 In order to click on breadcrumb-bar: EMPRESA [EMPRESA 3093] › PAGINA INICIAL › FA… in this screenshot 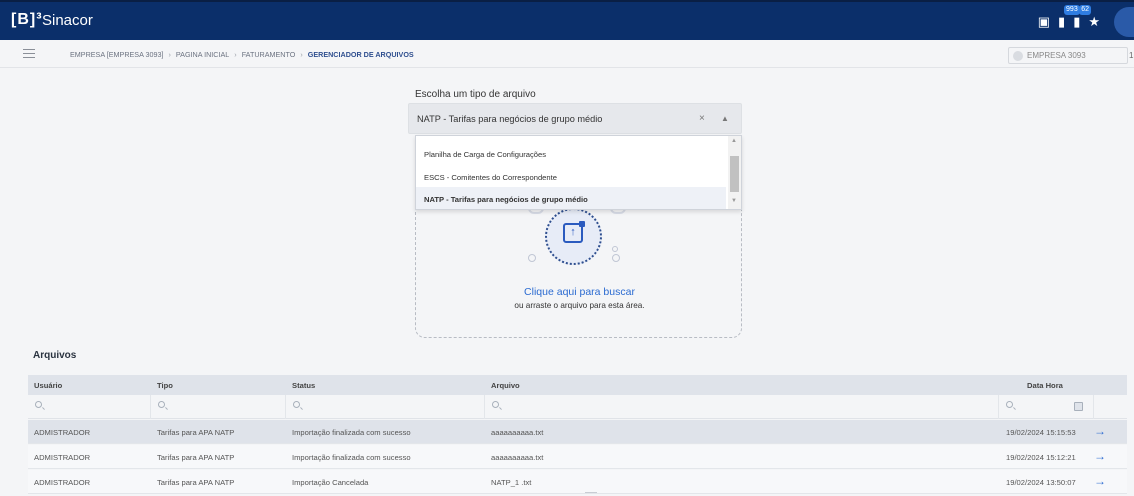, I will do `click(567, 54)`.